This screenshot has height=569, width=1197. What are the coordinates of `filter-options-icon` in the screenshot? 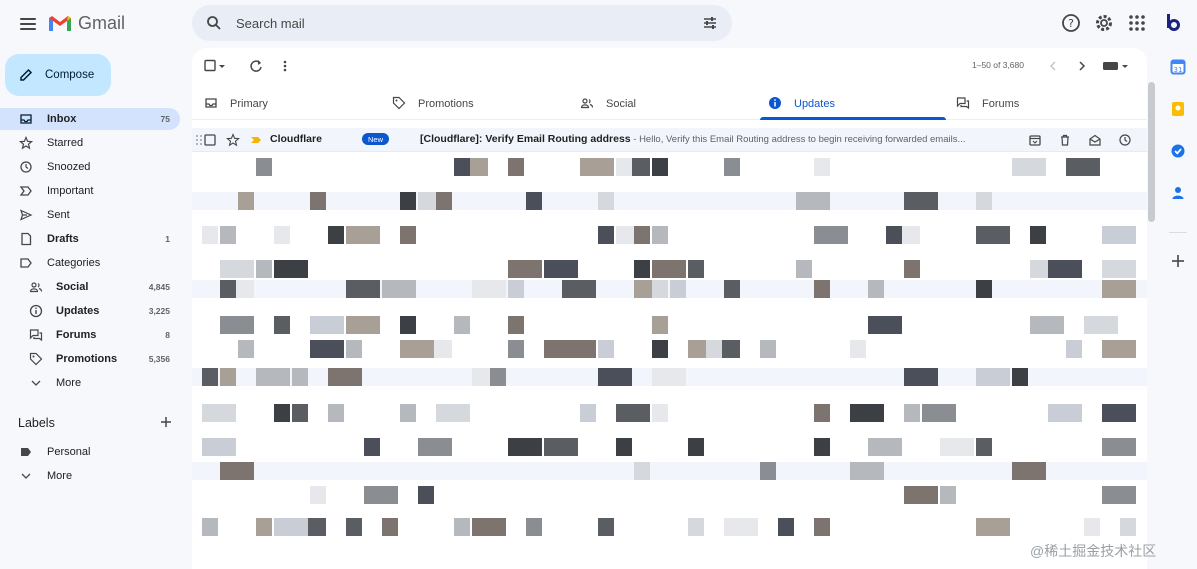 It's located at (710, 23).